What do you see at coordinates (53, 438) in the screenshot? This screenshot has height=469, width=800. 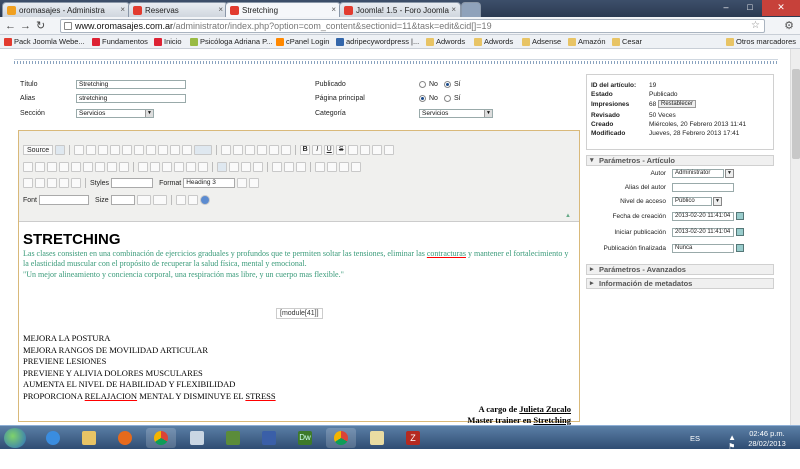 I see `taskbar-ie` at bounding box center [53, 438].